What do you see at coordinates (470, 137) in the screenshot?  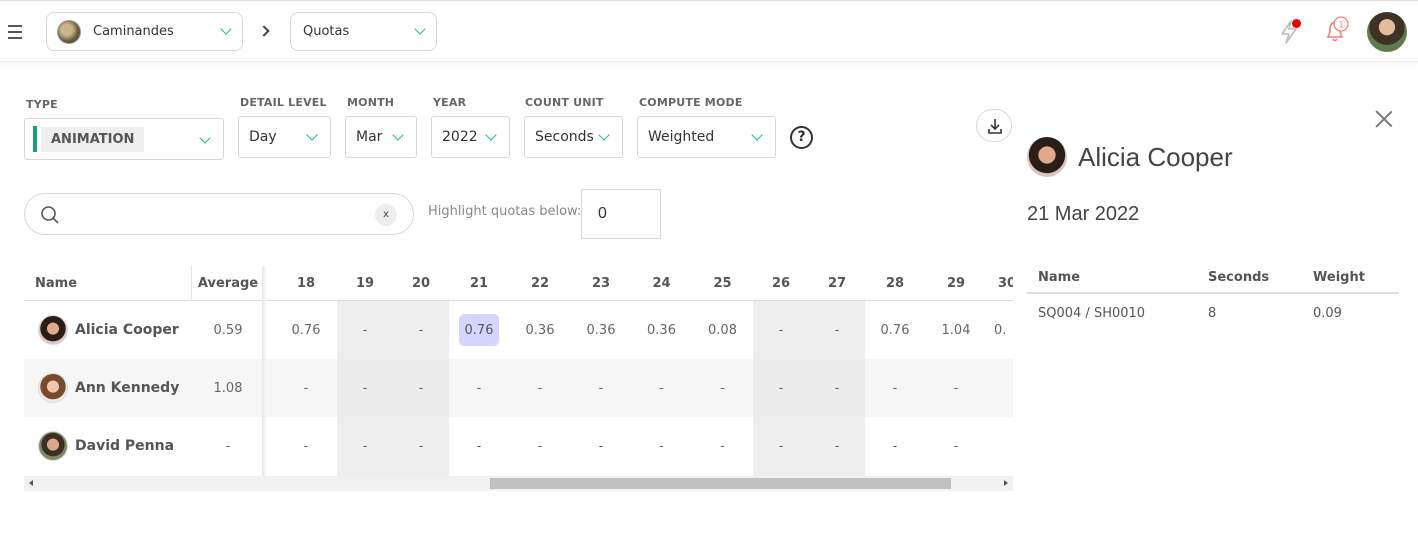 I see `year-select: 2022` at bounding box center [470, 137].